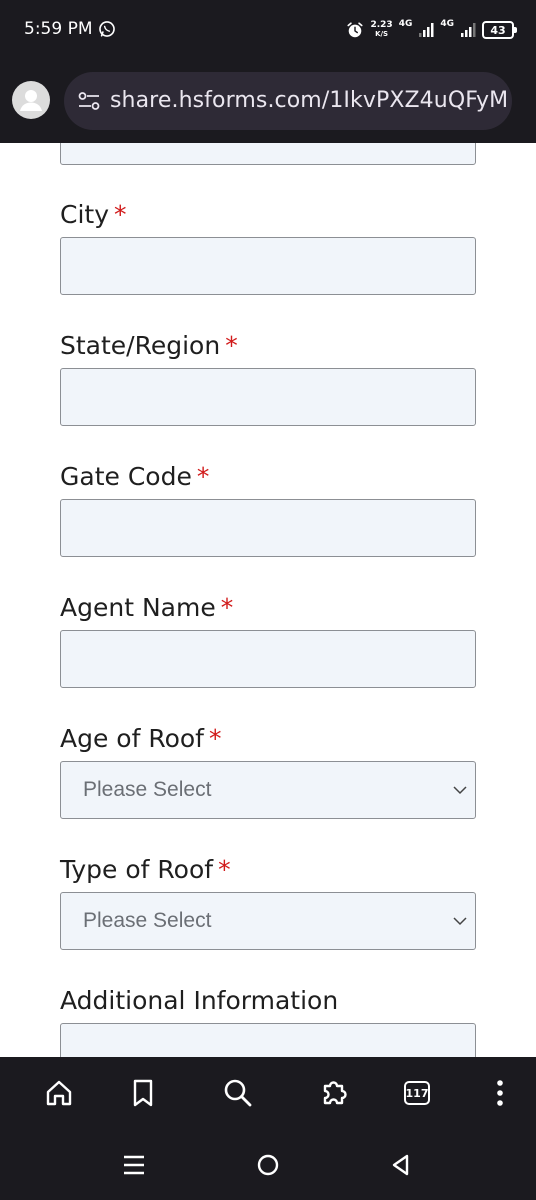  What do you see at coordinates (107, 29) in the screenshot?
I see `whatsapp-icon` at bounding box center [107, 29].